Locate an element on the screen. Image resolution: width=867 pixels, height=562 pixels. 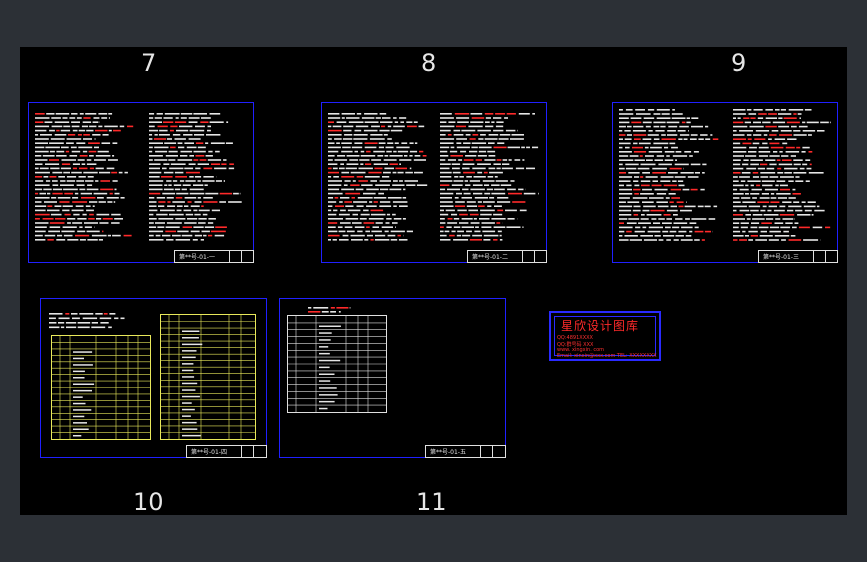
drawing-sheet-8: 第**号-01-二 is located at coordinates (434, 182).